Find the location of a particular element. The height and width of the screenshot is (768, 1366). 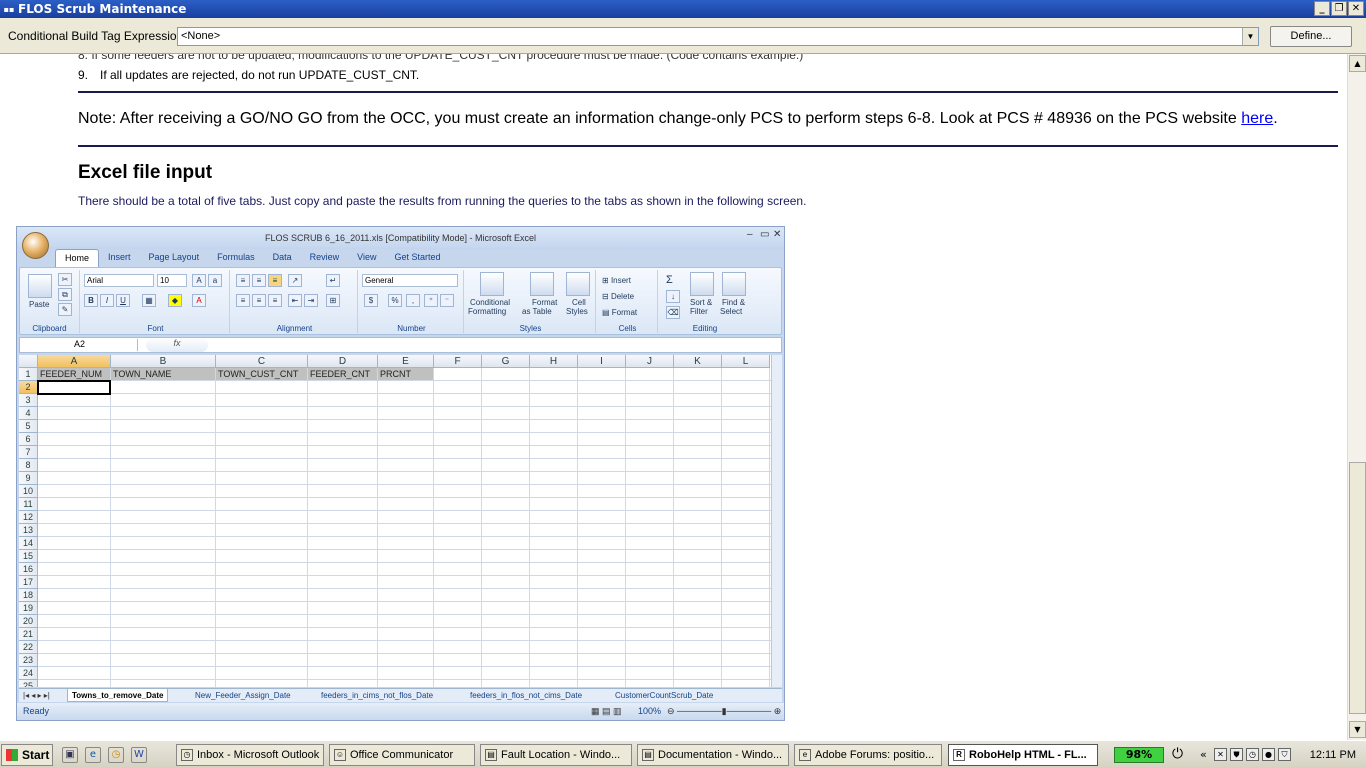

cells-group: ⊞ Insert ⊟ Delete ▤ Format Cells is located at coordinates (628, 301).